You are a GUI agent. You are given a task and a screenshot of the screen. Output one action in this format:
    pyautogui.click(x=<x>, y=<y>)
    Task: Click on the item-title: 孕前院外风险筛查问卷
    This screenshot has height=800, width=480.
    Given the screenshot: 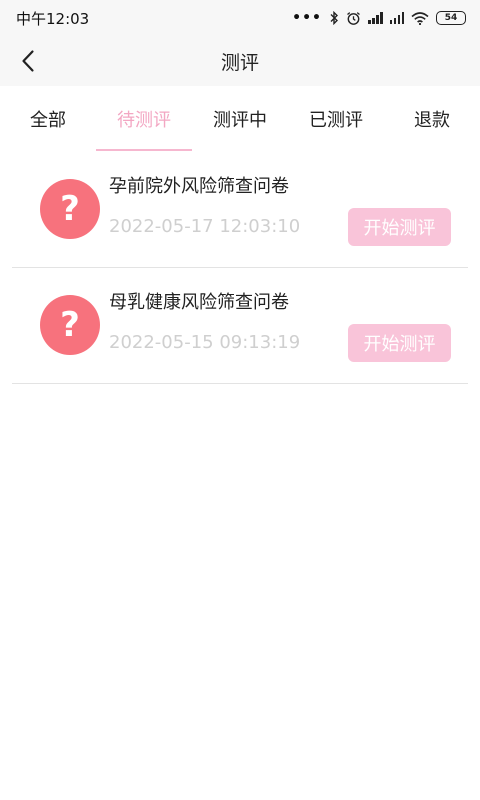 What is the action you would take?
    pyautogui.click(x=199, y=186)
    